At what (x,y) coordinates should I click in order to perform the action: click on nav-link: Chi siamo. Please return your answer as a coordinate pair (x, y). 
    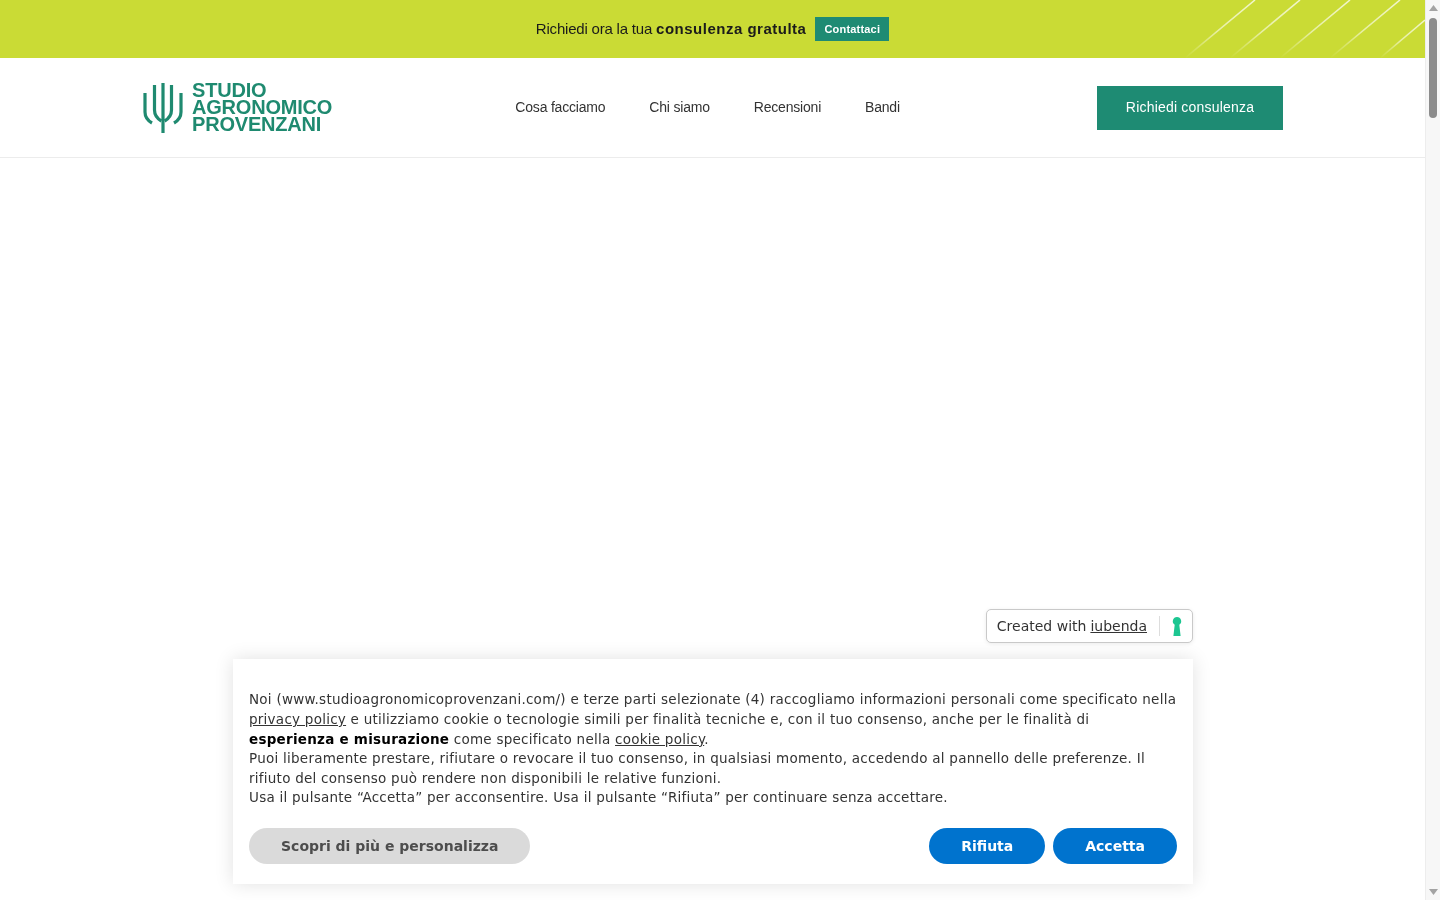
    Looking at the image, I should click on (679, 107).